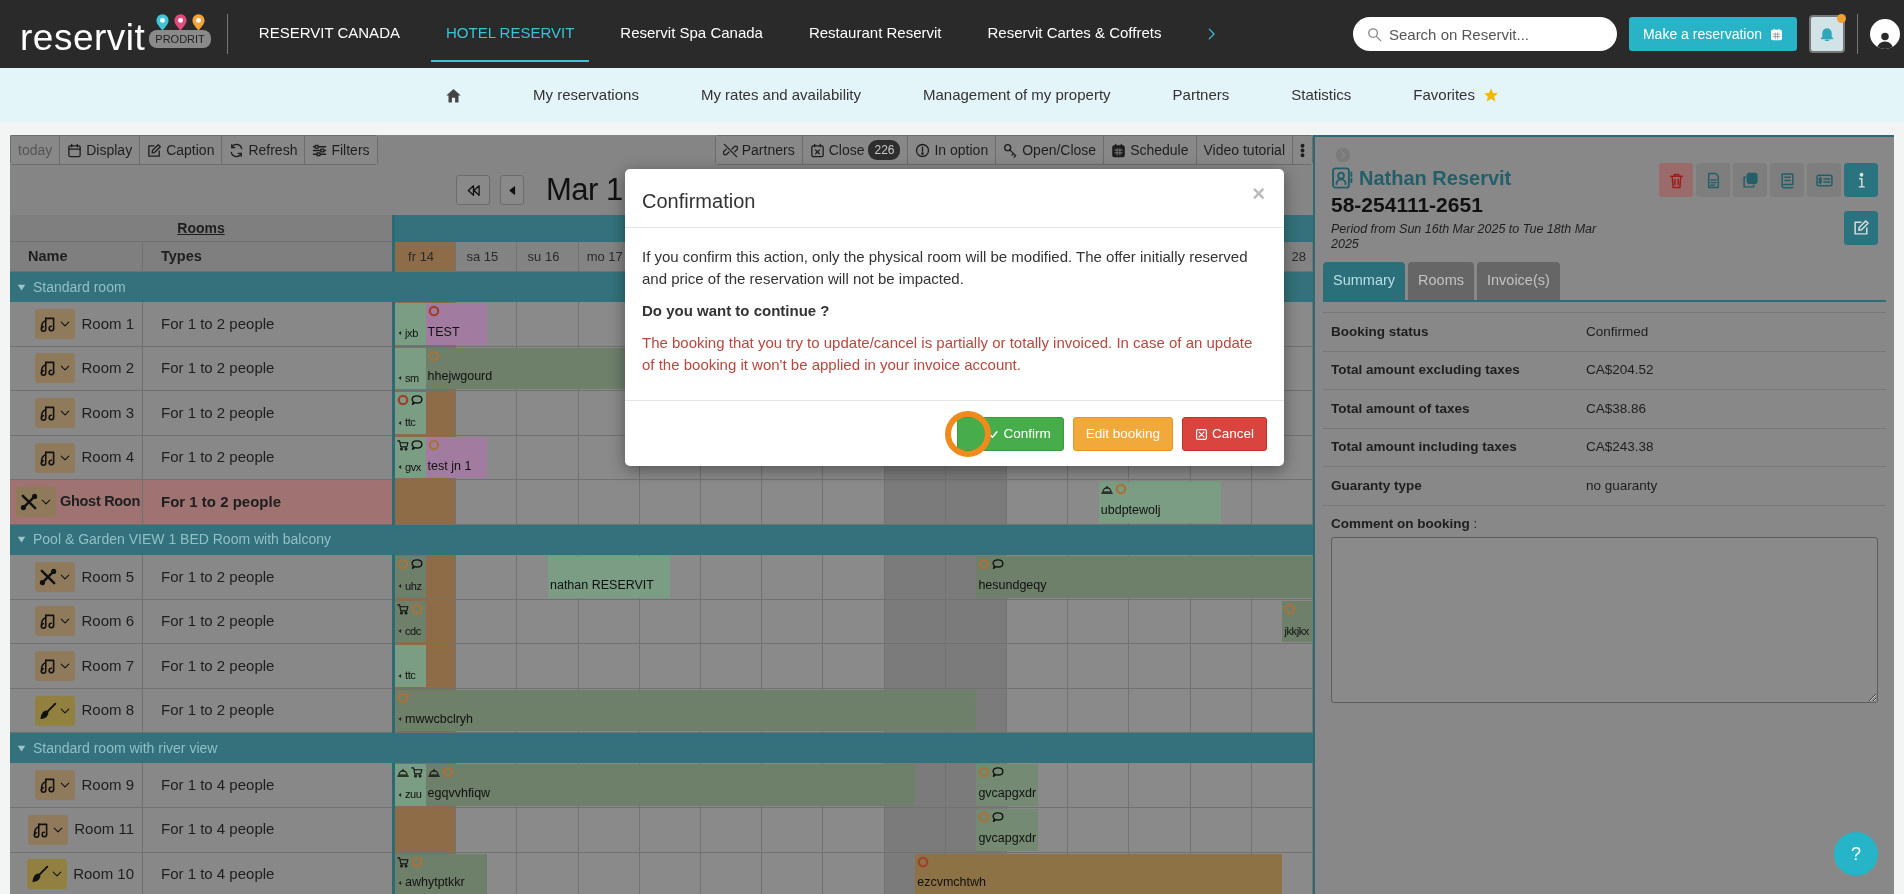  What do you see at coordinates (1404, 523) in the screenshot?
I see `comment-label: Comment on booking :` at bounding box center [1404, 523].